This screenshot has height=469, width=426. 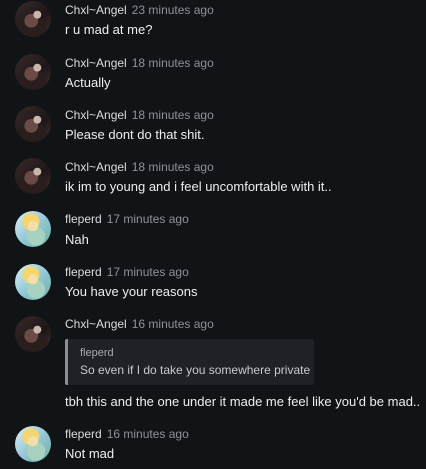 I want to click on message-text: r u mad at me?, so click(x=109, y=29).